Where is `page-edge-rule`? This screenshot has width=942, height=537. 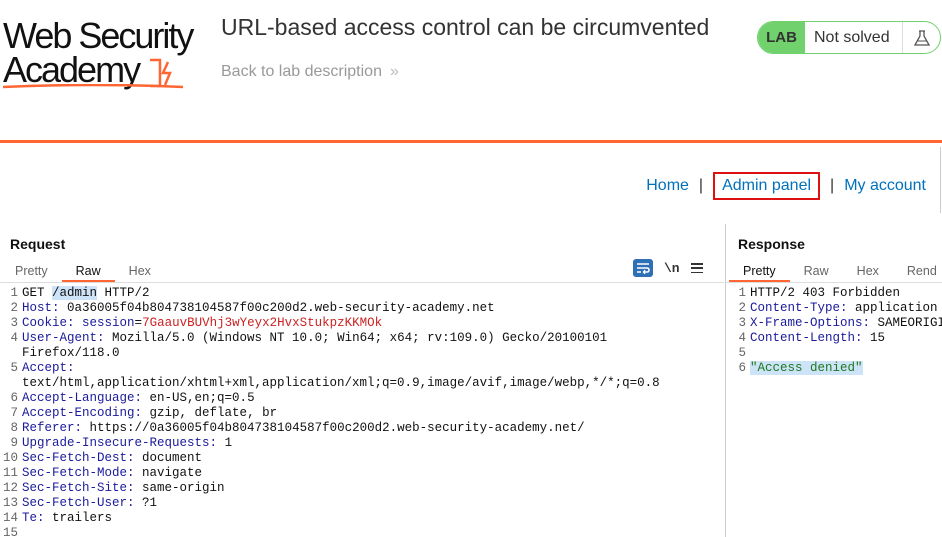 page-edge-rule is located at coordinates (940, 180).